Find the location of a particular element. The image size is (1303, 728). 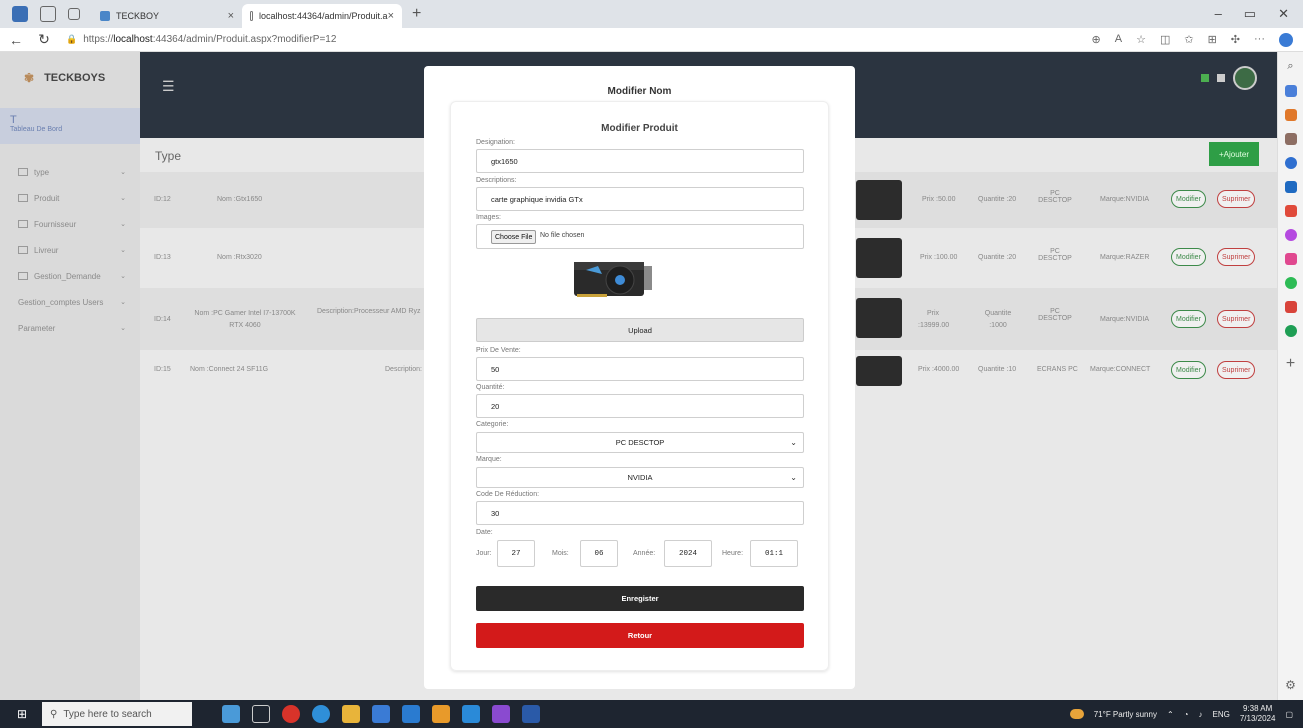

widgets-app-icon is located at coordinates (231, 714).